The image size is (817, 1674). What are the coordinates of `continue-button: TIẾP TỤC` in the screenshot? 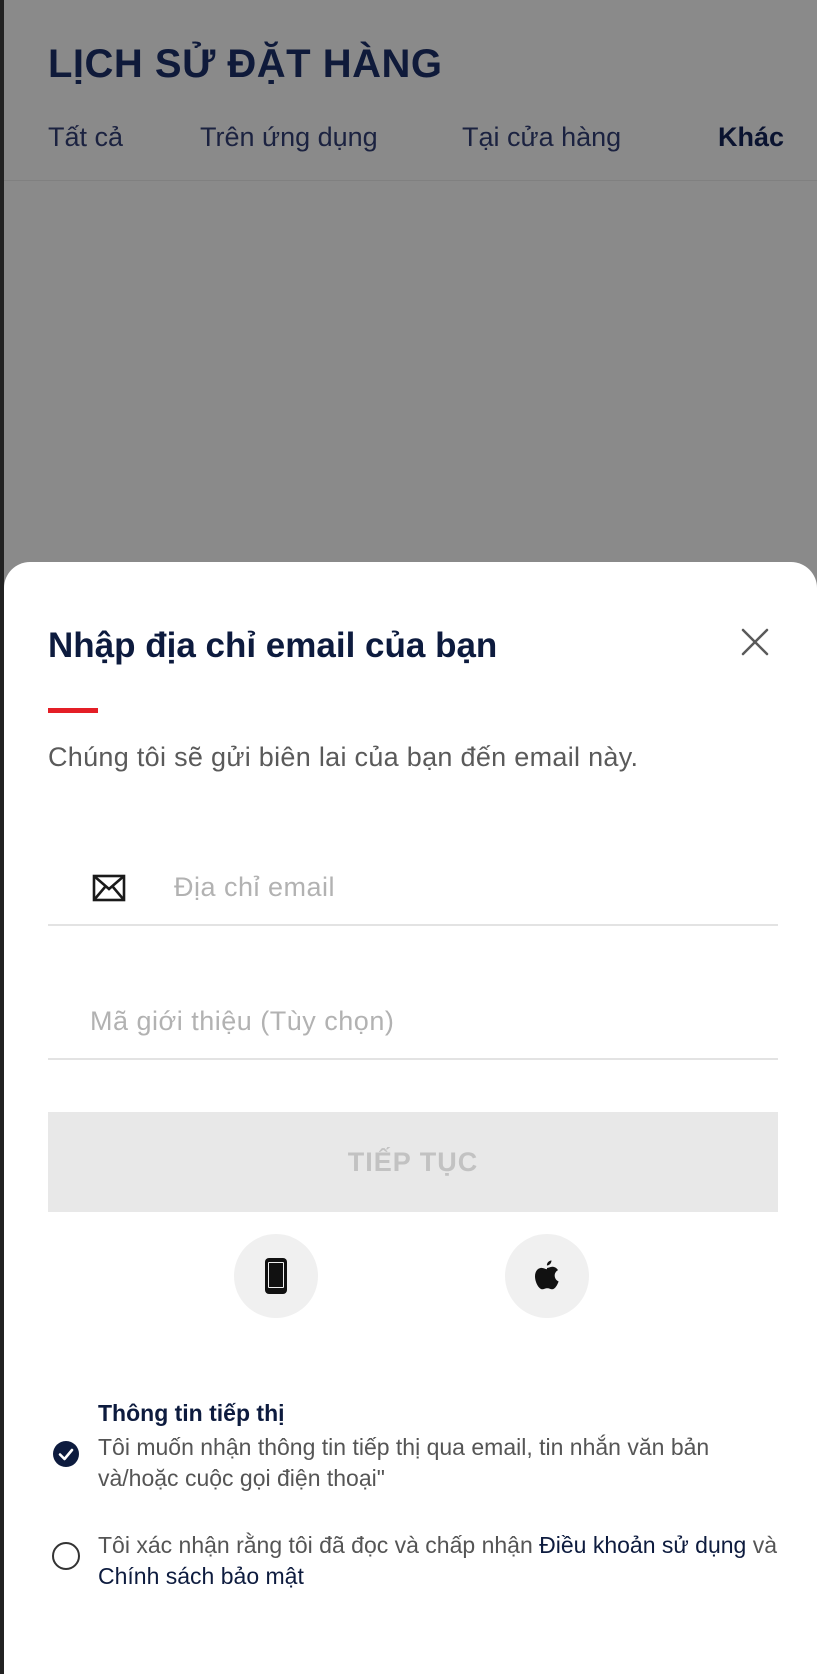 It's located at (413, 1162).